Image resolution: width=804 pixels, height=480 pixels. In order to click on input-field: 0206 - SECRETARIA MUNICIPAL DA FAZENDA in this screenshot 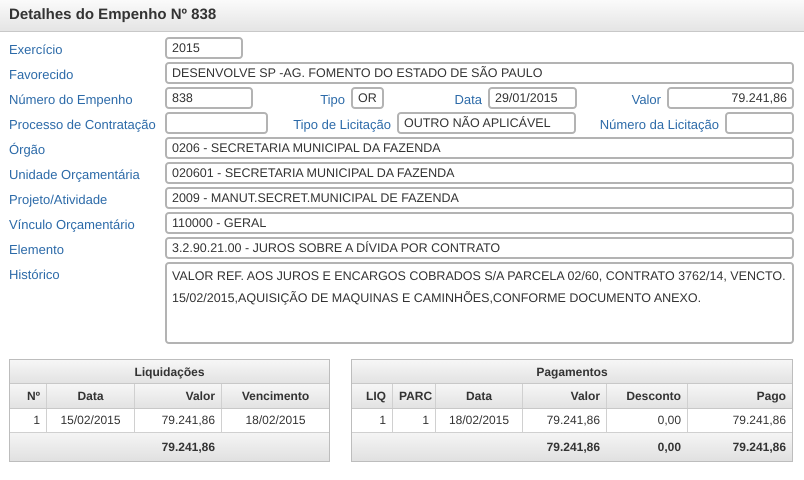, I will do `click(479, 148)`.